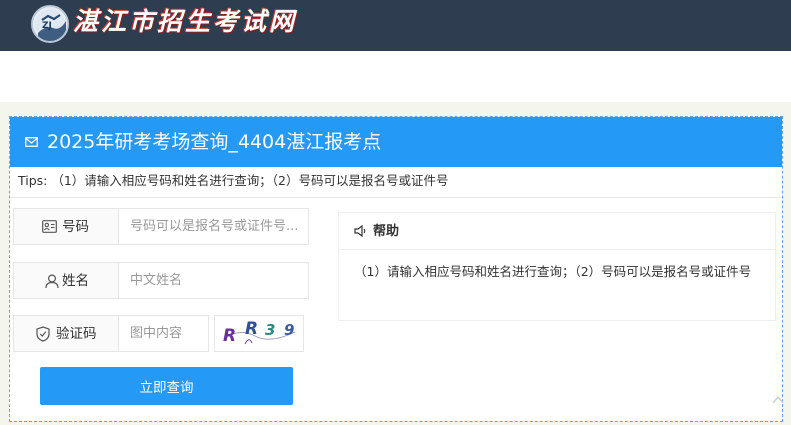  What do you see at coordinates (75, 227) in the screenshot?
I see `number-label: 号码` at bounding box center [75, 227].